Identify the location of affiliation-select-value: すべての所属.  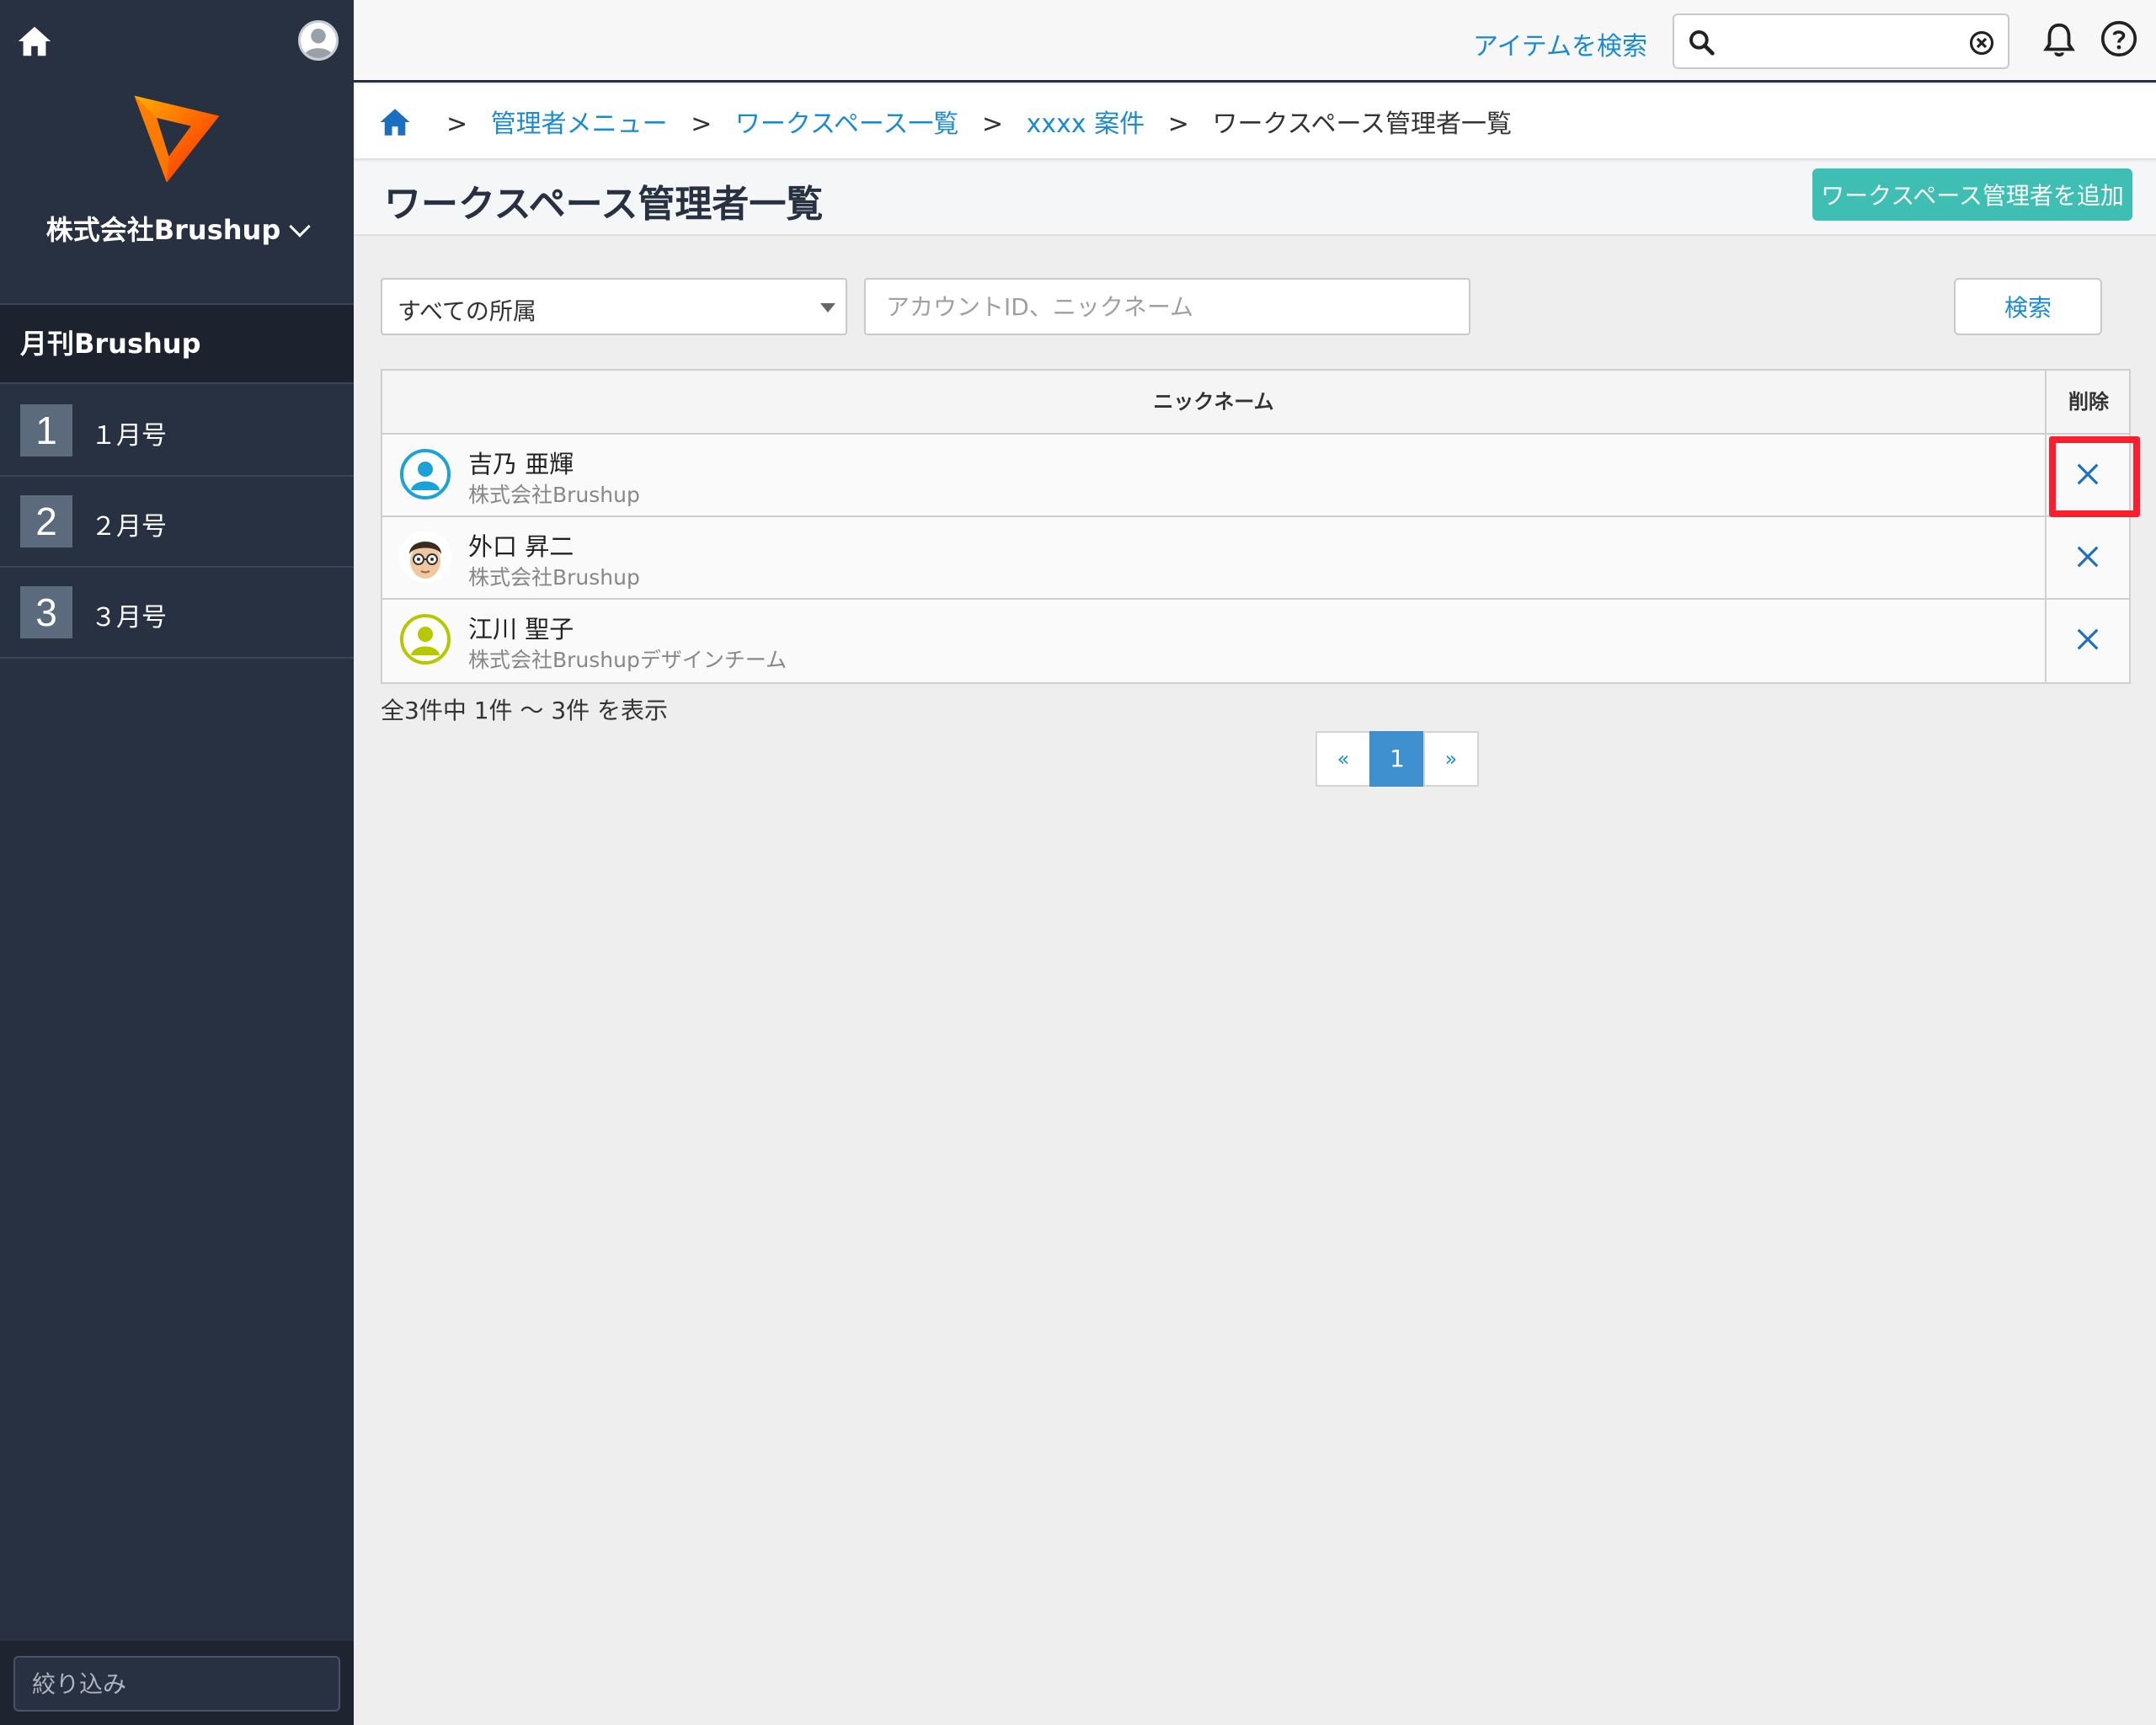
(467, 311).